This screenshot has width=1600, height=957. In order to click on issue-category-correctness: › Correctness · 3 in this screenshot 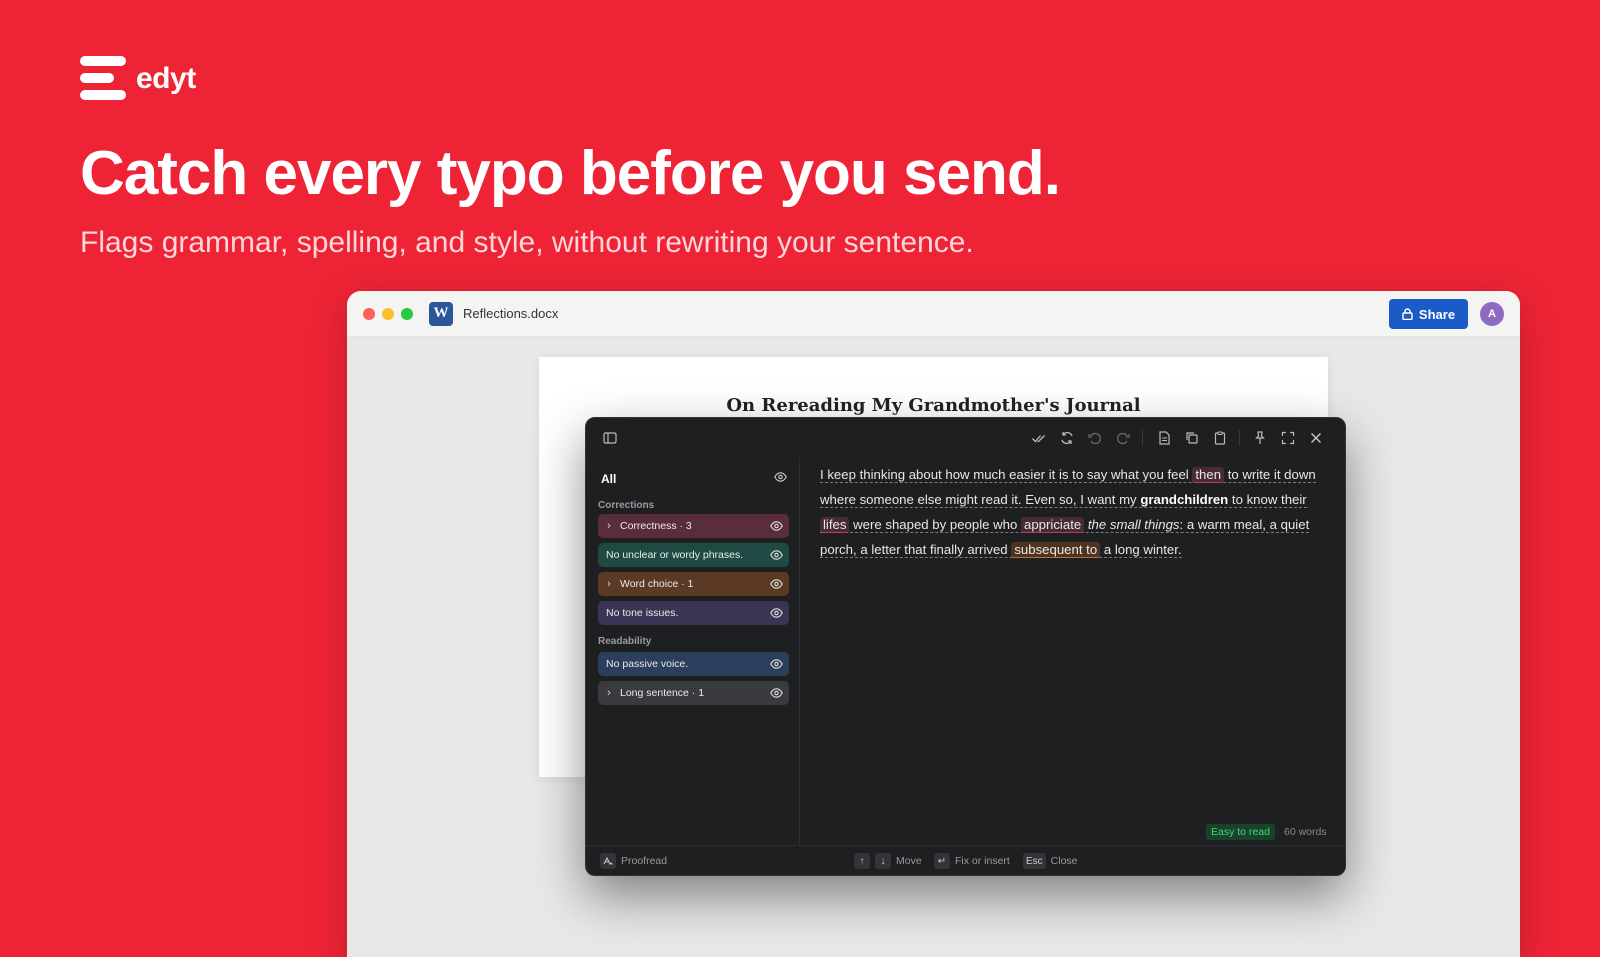, I will do `click(693, 526)`.